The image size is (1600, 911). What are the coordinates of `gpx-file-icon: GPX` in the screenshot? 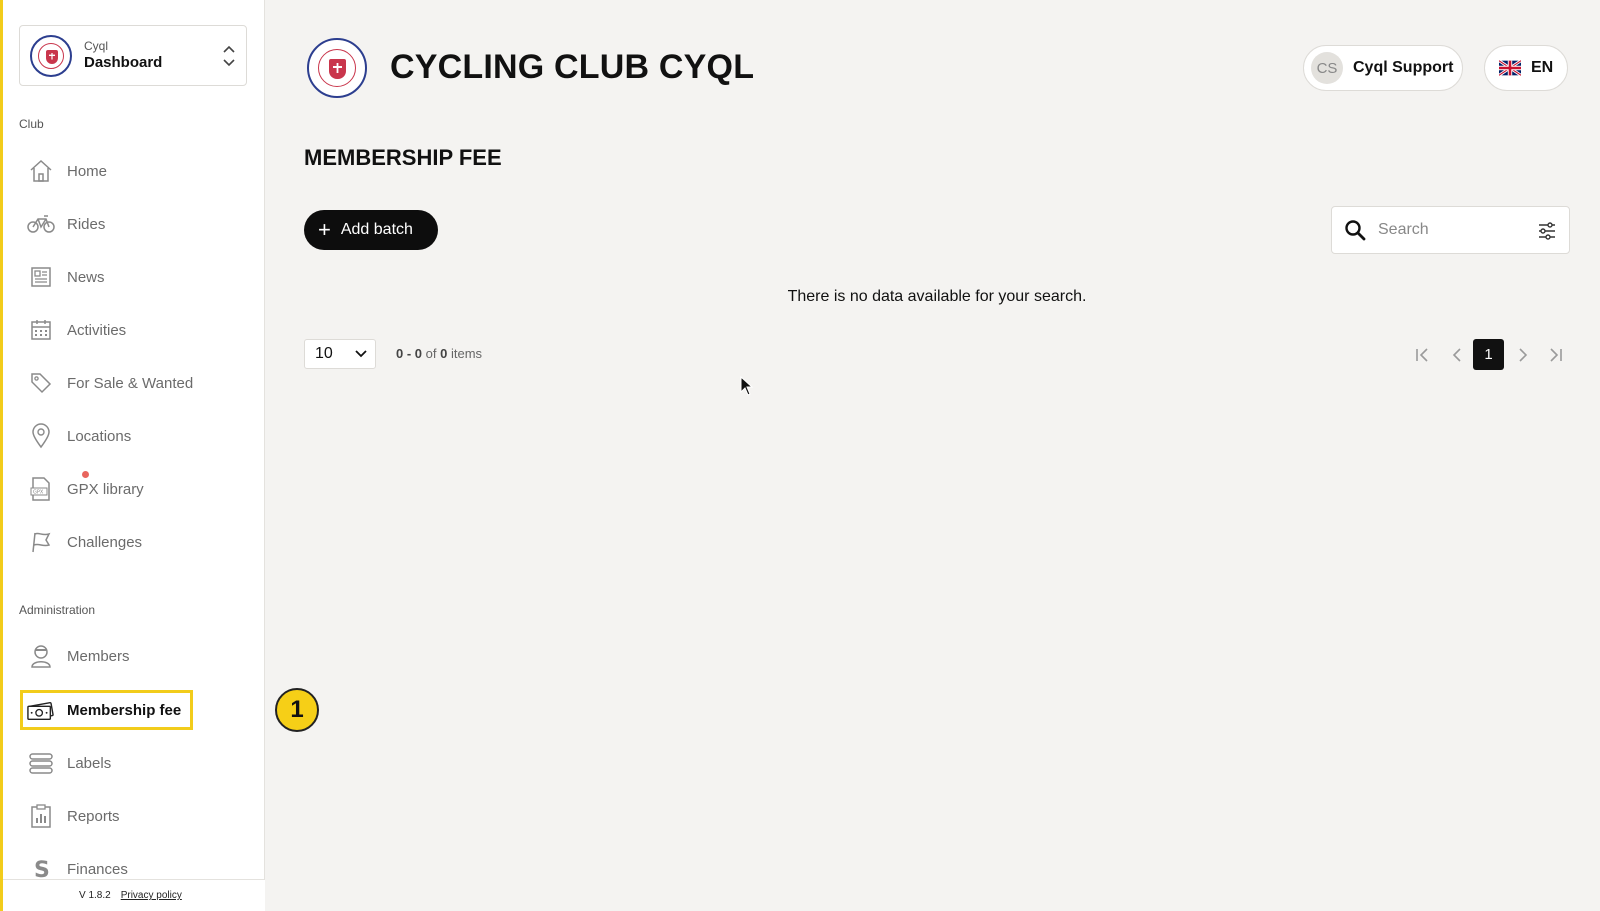 It's located at (41, 489).